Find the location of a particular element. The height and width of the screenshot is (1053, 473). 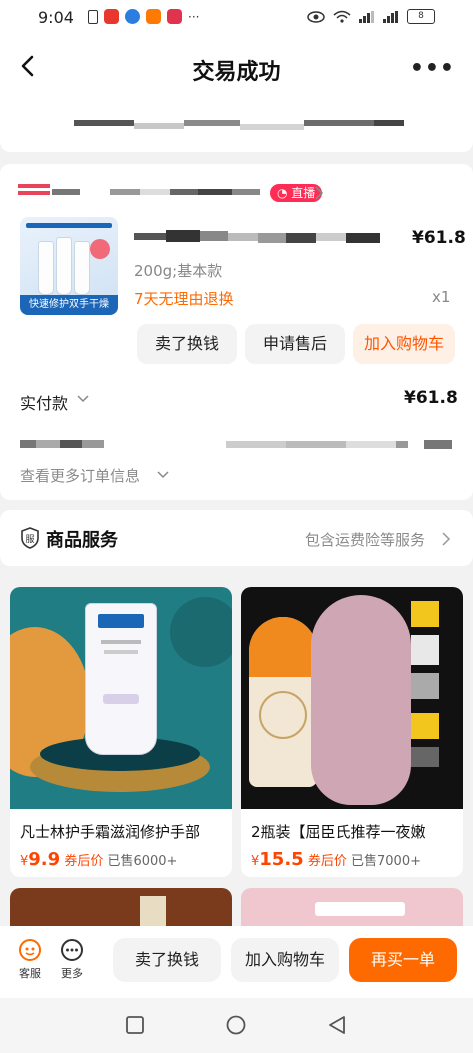

recommendation-card: 凡士林护手霜滋润修护手部 ¥9.9 券后价 已售6000+ is located at coordinates (121, 732).